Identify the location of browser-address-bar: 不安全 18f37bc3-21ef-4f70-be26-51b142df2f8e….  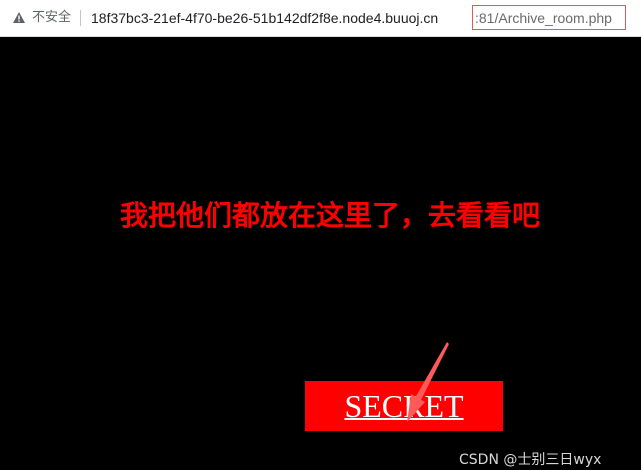
(320, 18).